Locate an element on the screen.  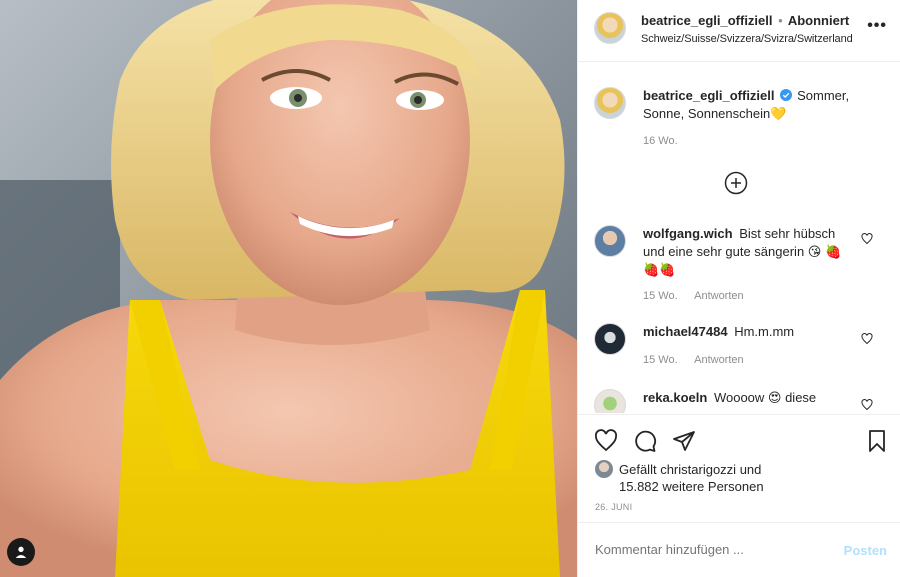
comment-item: reka.koeln Woooow 😍 diese is located at coordinates (739, 400).